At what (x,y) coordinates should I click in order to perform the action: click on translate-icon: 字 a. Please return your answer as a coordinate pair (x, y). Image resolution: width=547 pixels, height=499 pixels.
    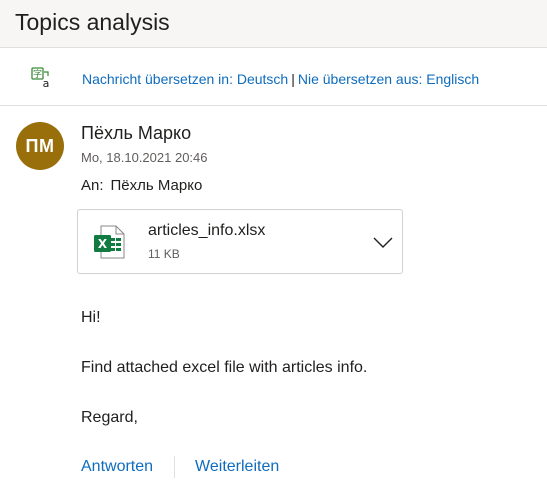
    Looking at the image, I should click on (40, 78).